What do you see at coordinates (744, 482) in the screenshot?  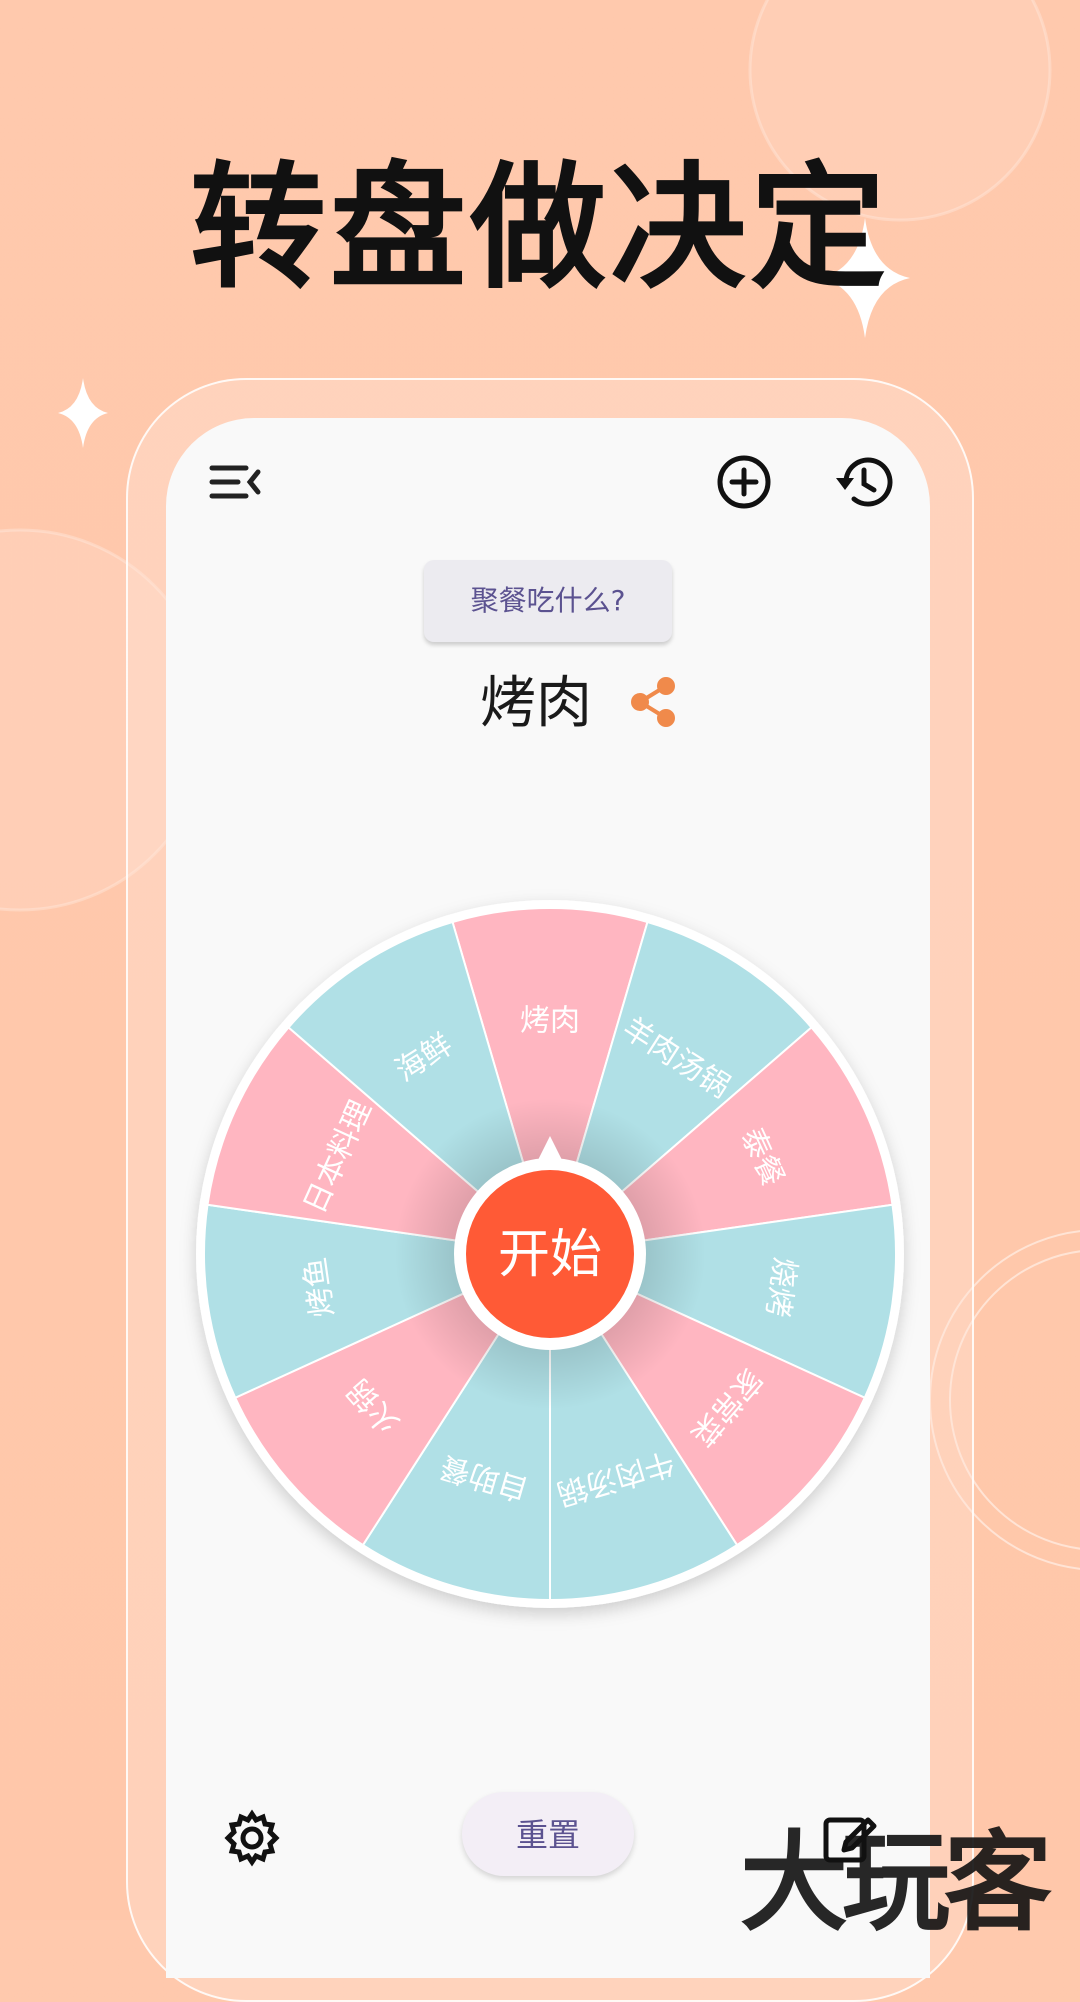 I see `add-circle-icon` at bounding box center [744, 482].